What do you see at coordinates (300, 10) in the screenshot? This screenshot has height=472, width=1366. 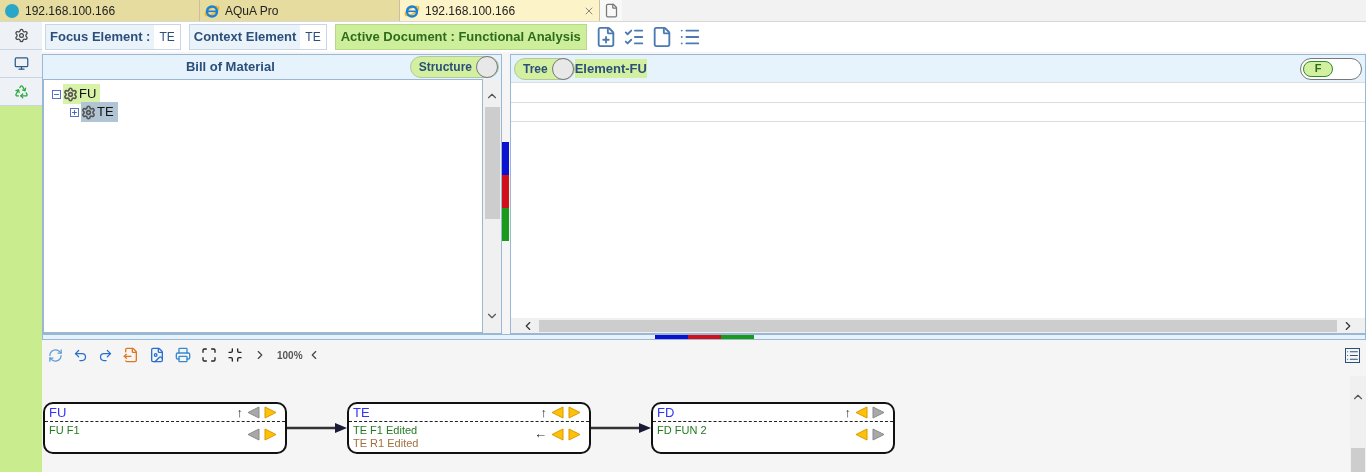 I see `browser-tab: AQuA Pro` at bounding box center [300, 10].